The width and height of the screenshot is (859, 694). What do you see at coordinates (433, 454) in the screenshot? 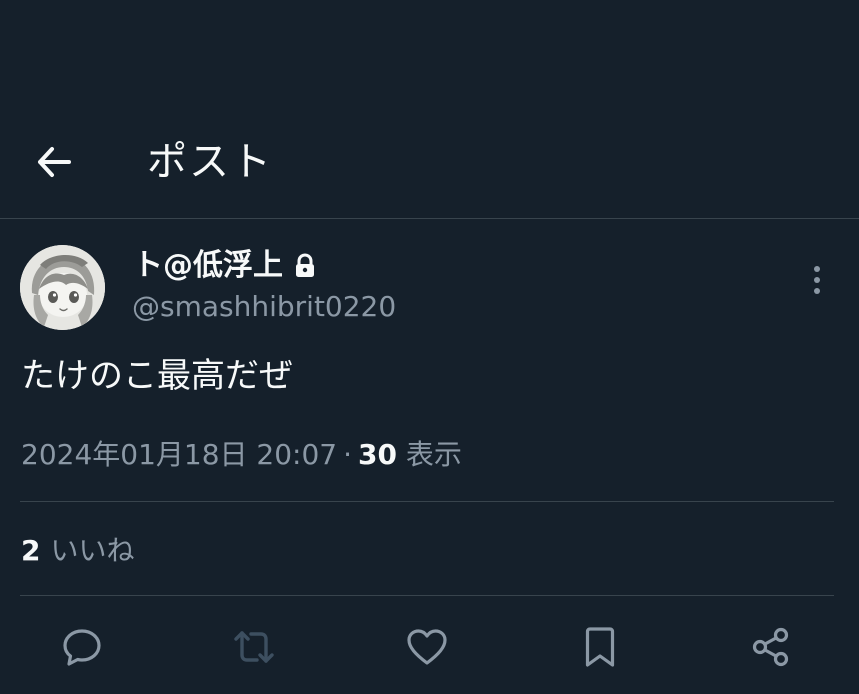
I see `views-label: 表示` at bounding box center [433, 454].